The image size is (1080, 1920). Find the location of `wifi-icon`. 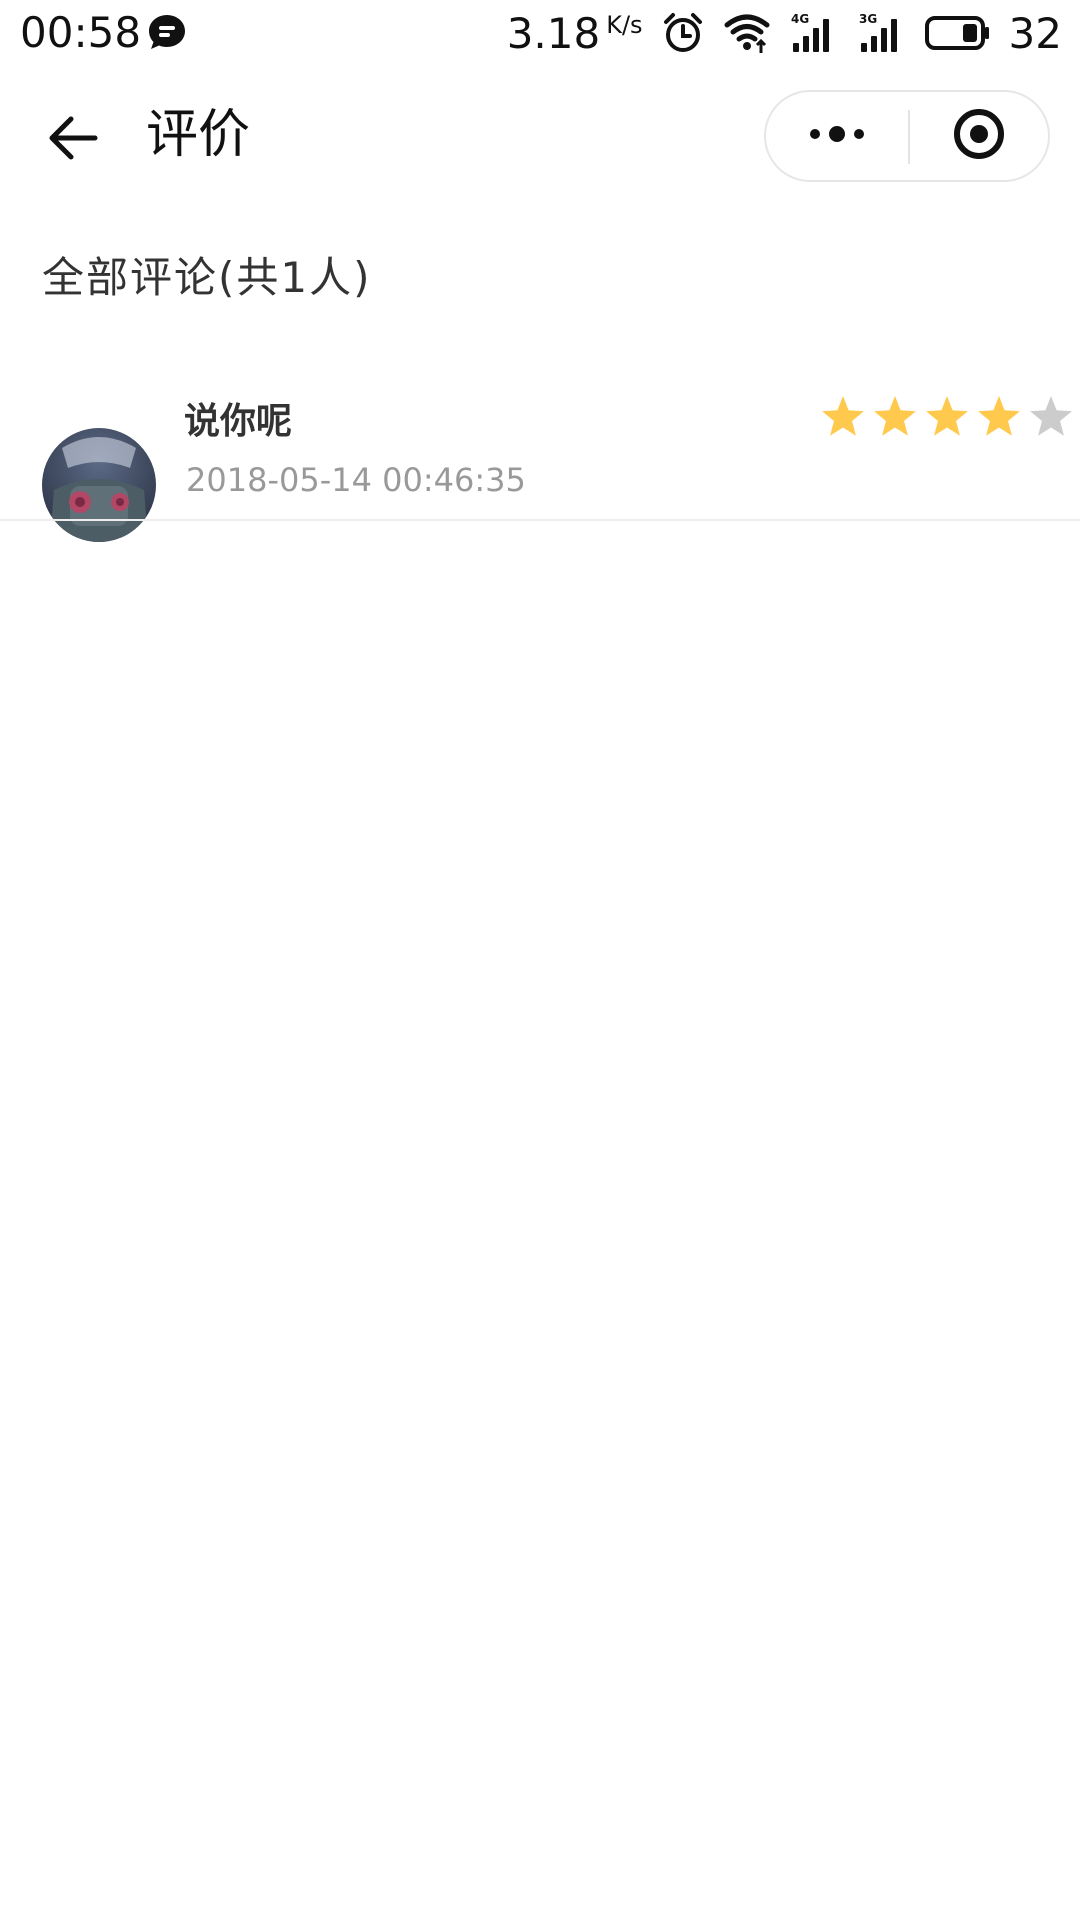

wifi-icon is located at coordinates (747, 33).